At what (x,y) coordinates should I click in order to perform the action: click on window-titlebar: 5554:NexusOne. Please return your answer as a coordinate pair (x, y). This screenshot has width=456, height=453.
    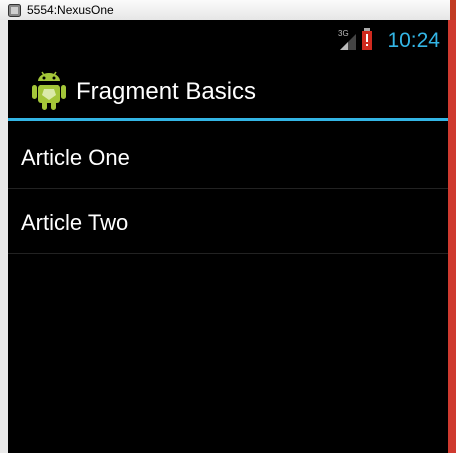
    Looking at the image, I should click on (228, 10).